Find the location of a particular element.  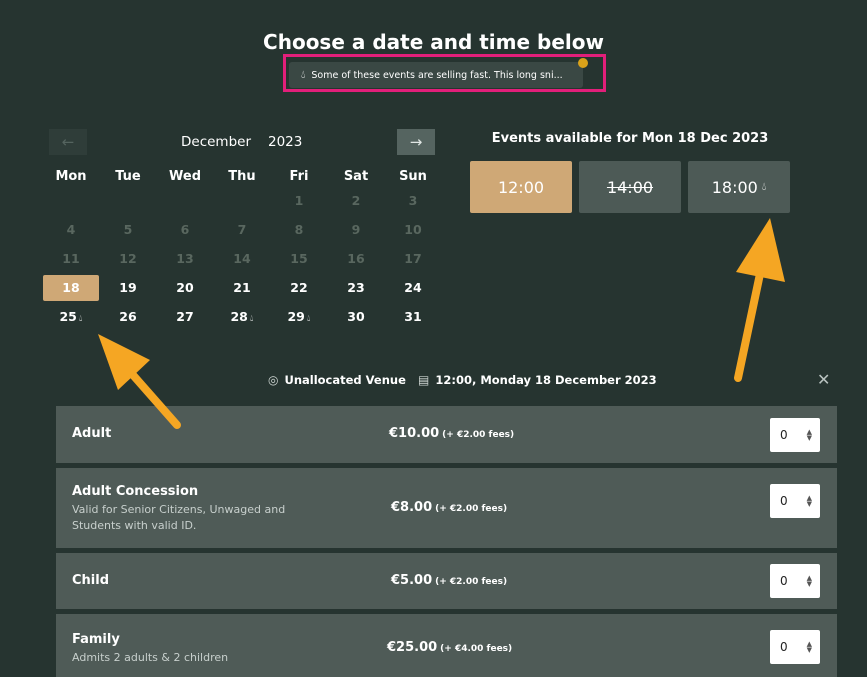

calendar-day: 19 is located at coordinates (128, 288).